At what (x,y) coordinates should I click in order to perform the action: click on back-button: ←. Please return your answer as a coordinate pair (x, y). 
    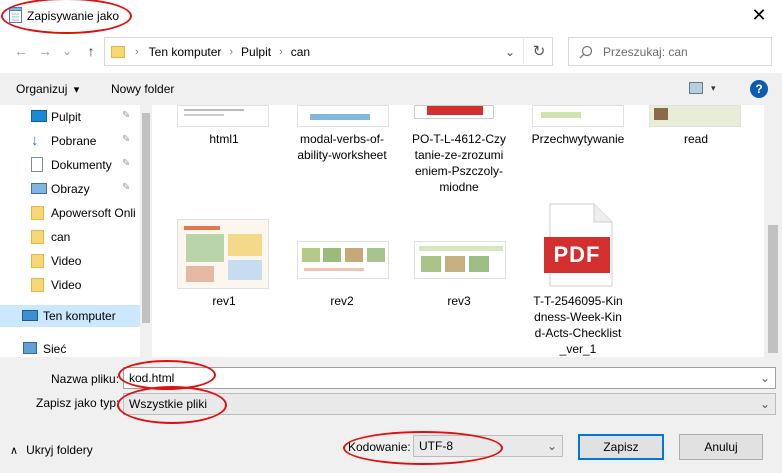
    Looking at the image, I should click on (21, 51).